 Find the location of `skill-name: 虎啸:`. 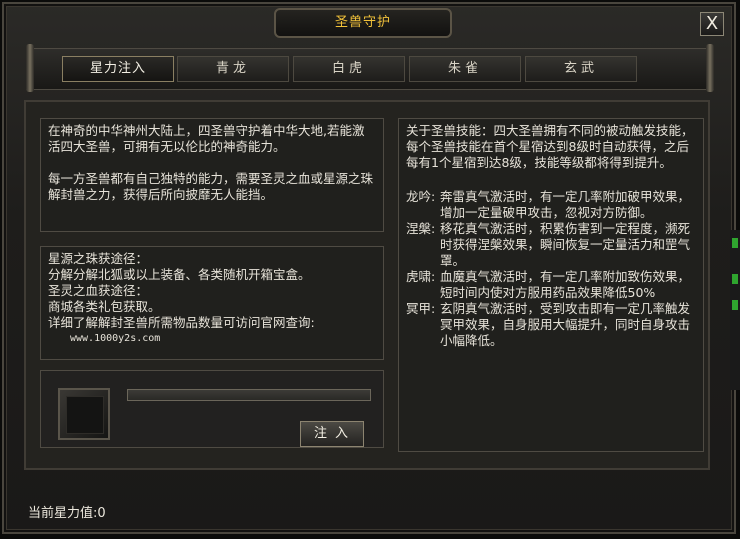

skill-name: 虎啸: is located at coordinates (421, 276).